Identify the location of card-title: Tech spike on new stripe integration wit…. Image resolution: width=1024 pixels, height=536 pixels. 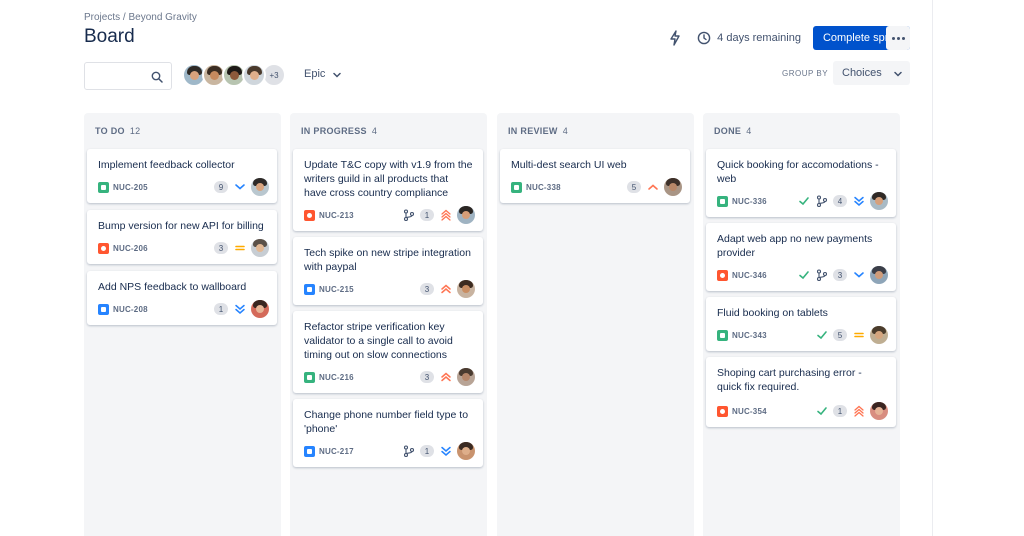
(387, 260).